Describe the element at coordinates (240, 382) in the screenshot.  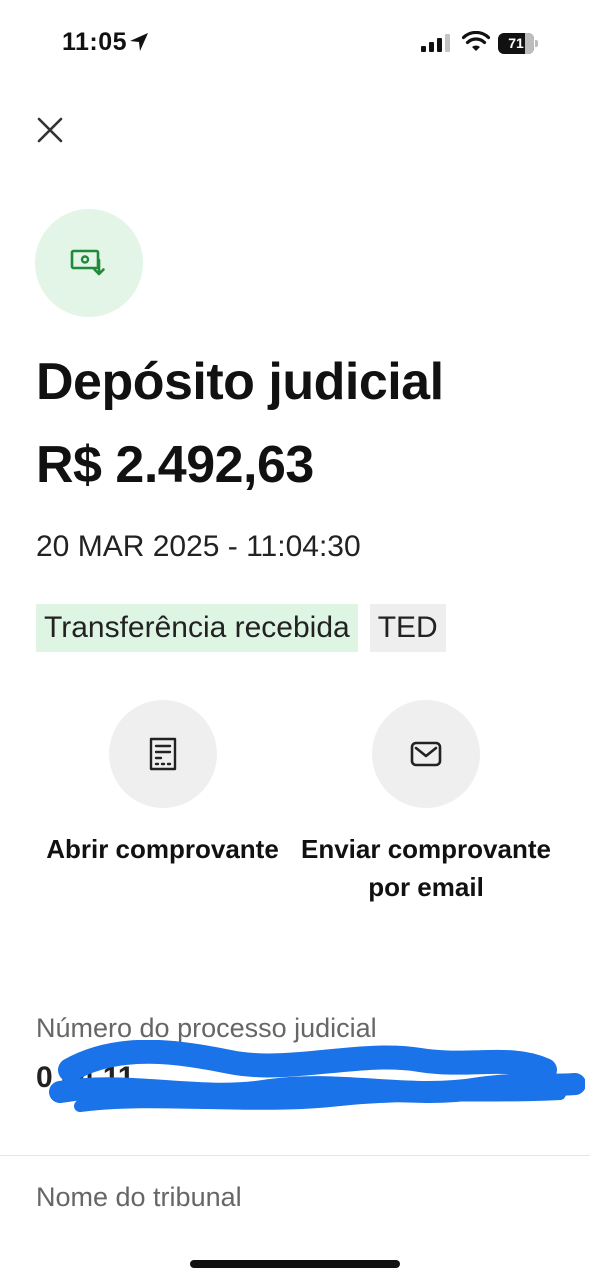
I see `page-title: Depósito judicial` at that location.